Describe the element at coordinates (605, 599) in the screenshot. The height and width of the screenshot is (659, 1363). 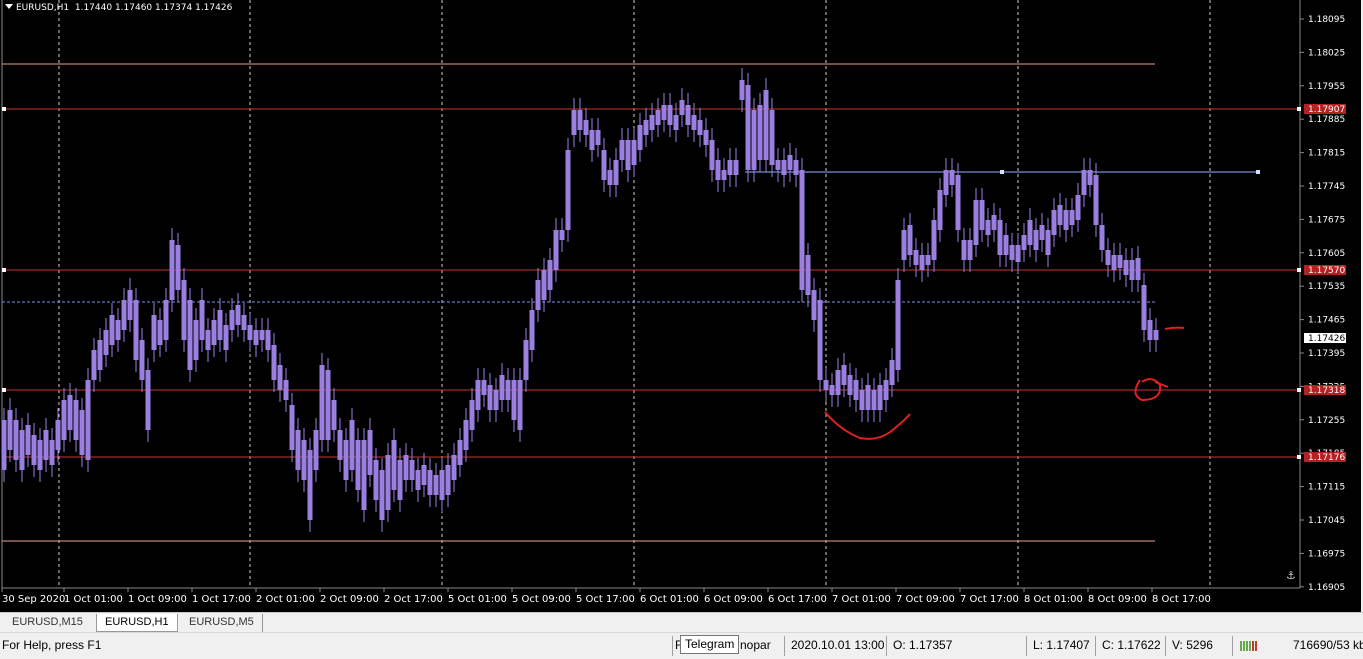
I see `time-tick-label: 5 Oct 17:00` at that location.